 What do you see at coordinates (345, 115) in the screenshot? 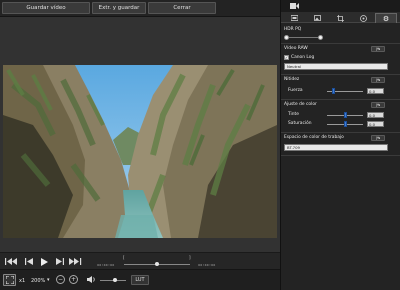
I see `tint-slider-handle` at bounding box center [345, 115].